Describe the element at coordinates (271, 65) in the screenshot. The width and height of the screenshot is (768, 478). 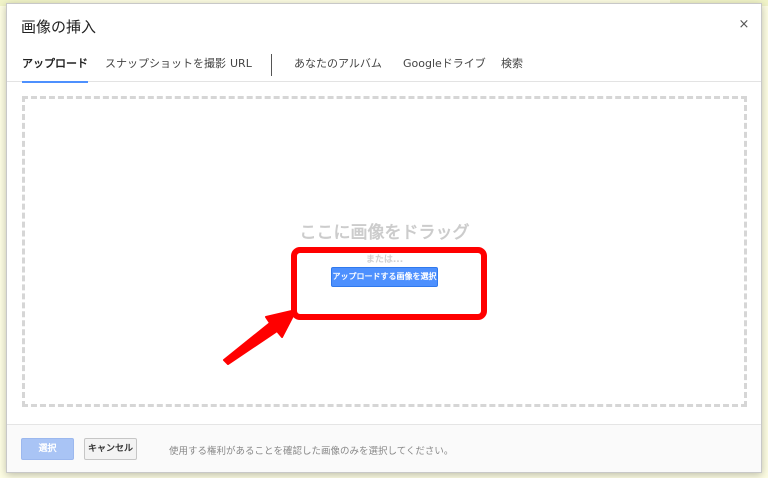
I see `tab-separator` at that location.